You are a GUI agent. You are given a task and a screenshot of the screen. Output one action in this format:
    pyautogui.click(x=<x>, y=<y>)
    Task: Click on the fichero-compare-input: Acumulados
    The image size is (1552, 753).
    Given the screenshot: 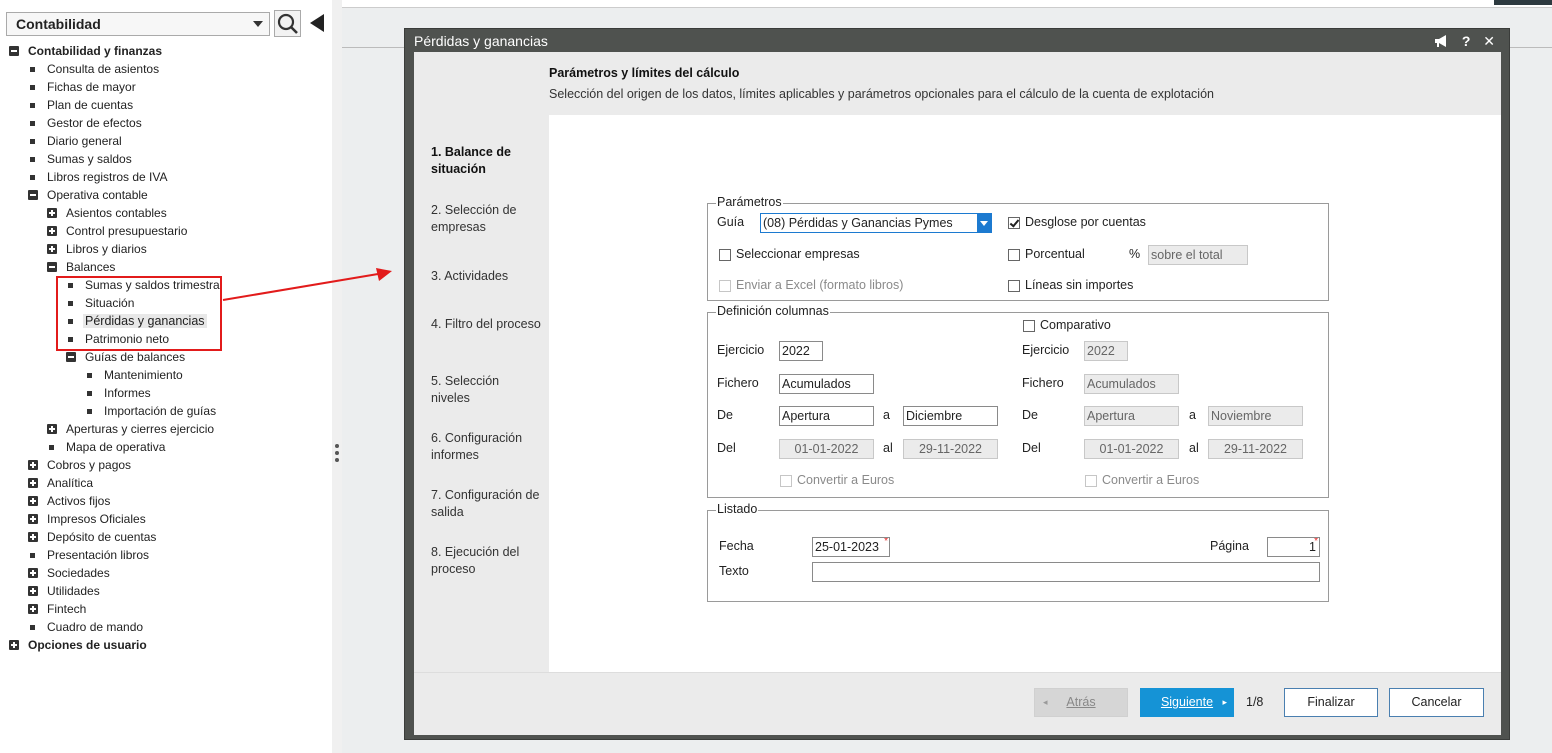 What is the action you would take?
    pyautogui.click(x=1131, y=384)
    